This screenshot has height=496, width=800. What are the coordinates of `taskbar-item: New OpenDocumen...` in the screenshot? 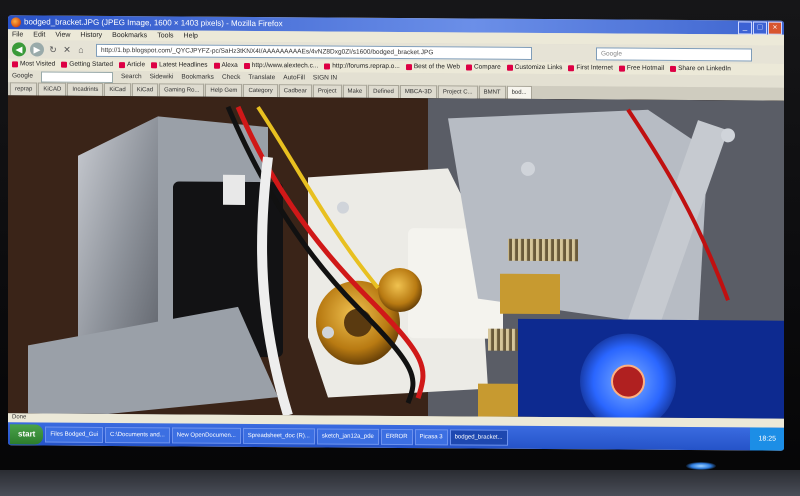 It's located at (206, 435).